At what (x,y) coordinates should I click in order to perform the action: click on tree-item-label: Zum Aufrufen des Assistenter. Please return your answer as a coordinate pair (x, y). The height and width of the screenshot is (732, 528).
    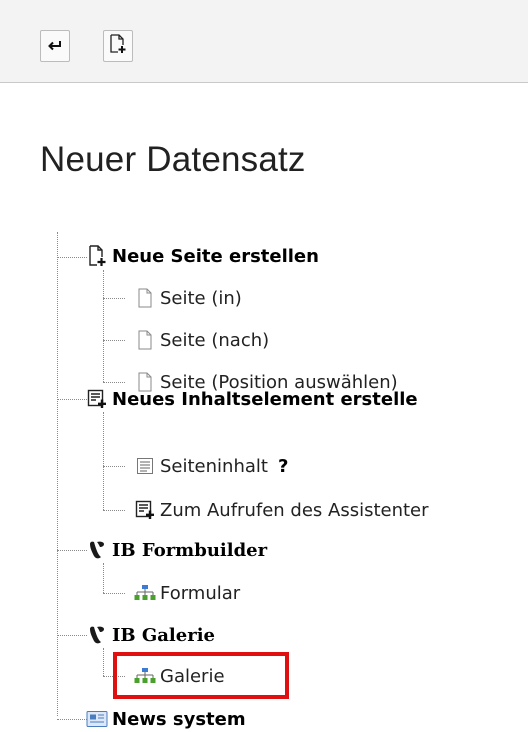
    Looking at the image, I should click on (294, 510).